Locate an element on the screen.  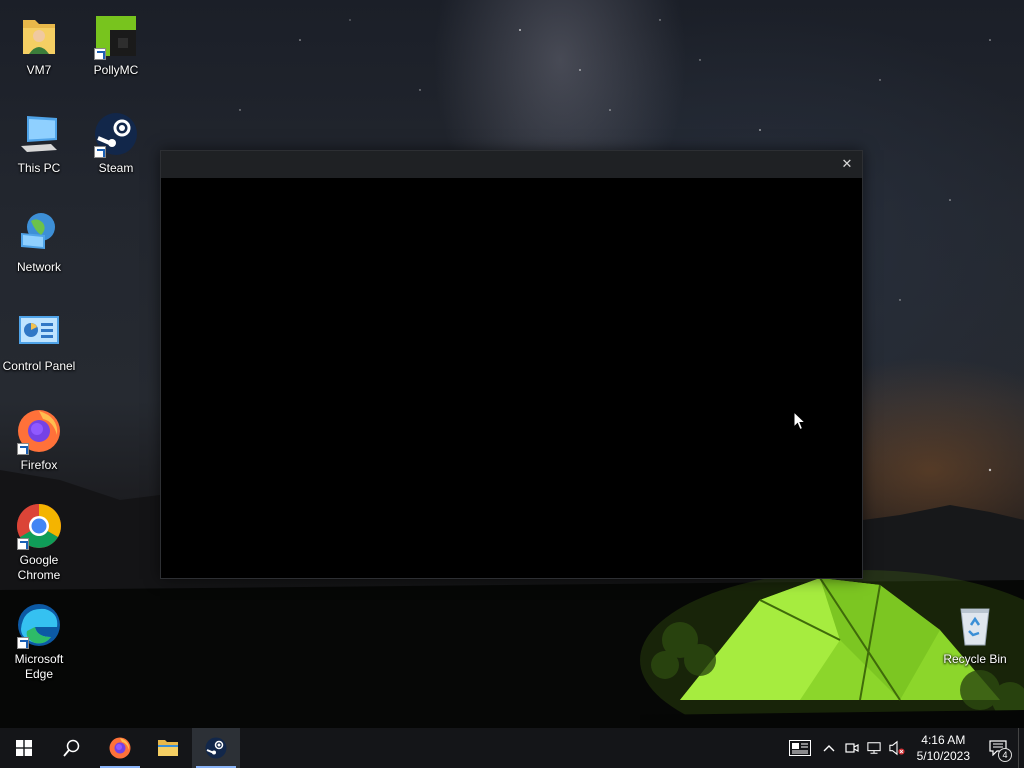
action-center-button: 4 is located at coordinates (998, 748).